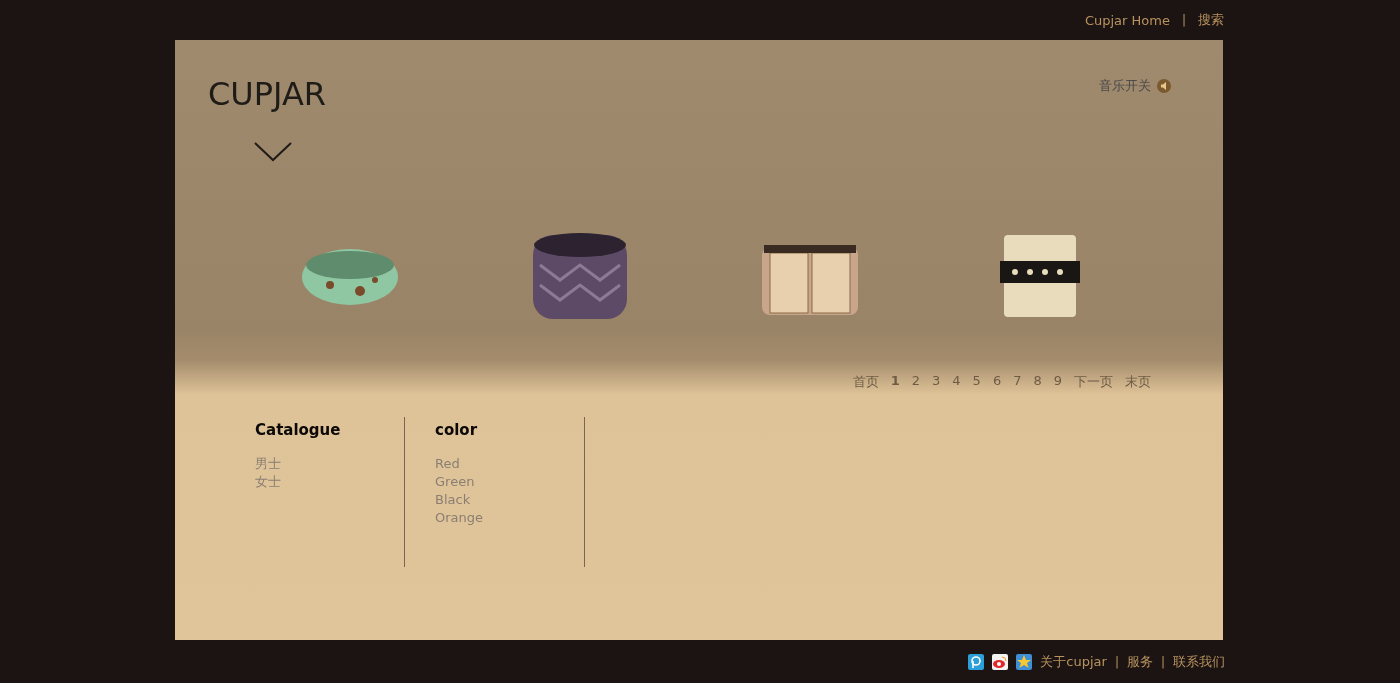 Image resolution: width=1400 pixels, height=683 pixels. What do you see at coordinates (1127, 20) in the screenshot?
I see `top-link: Cupjar Home` at bounding box center [1127, 20].